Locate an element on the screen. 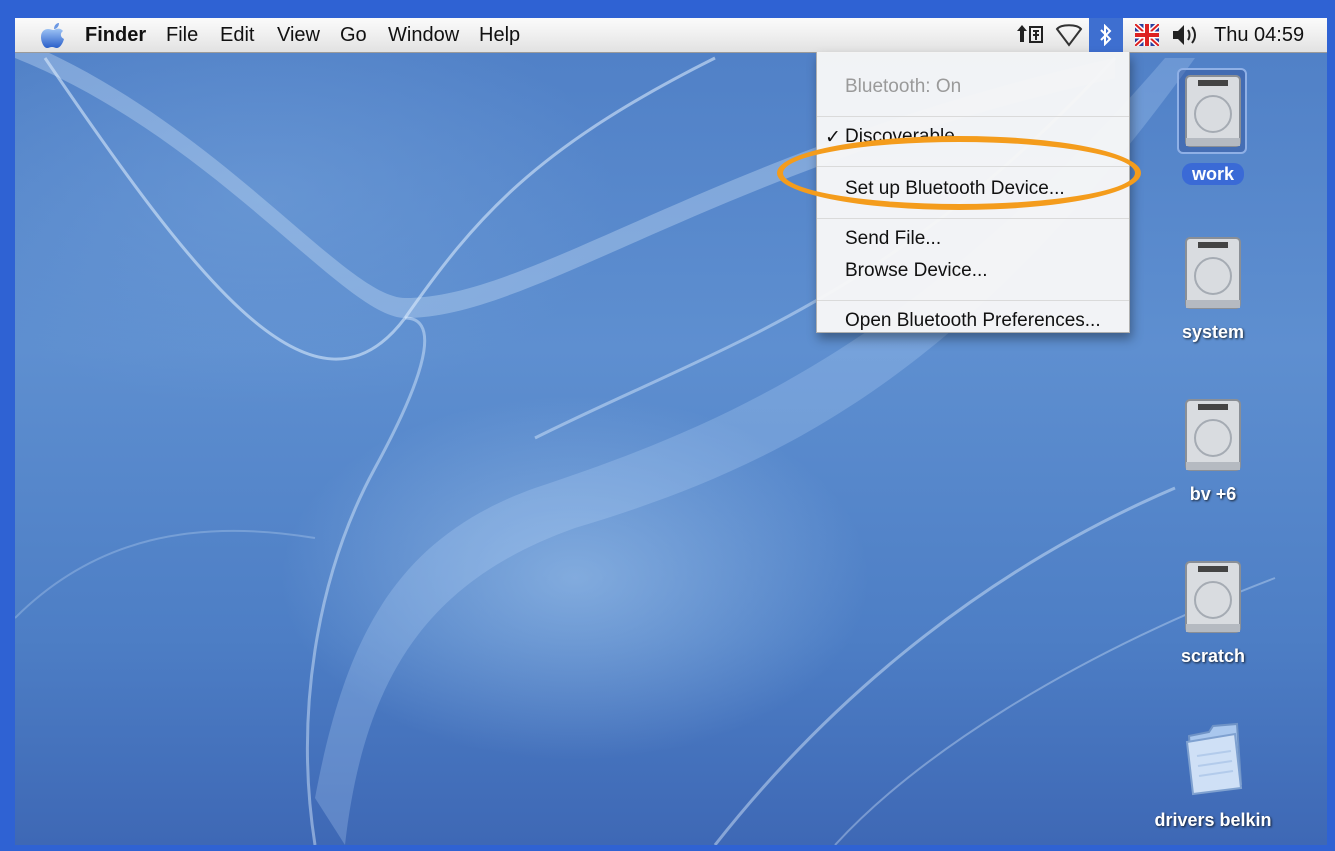 Image resolution: width=1335 pixels, height=851 pixels. bluetooth-icon is located at coordinates (1106, 35).